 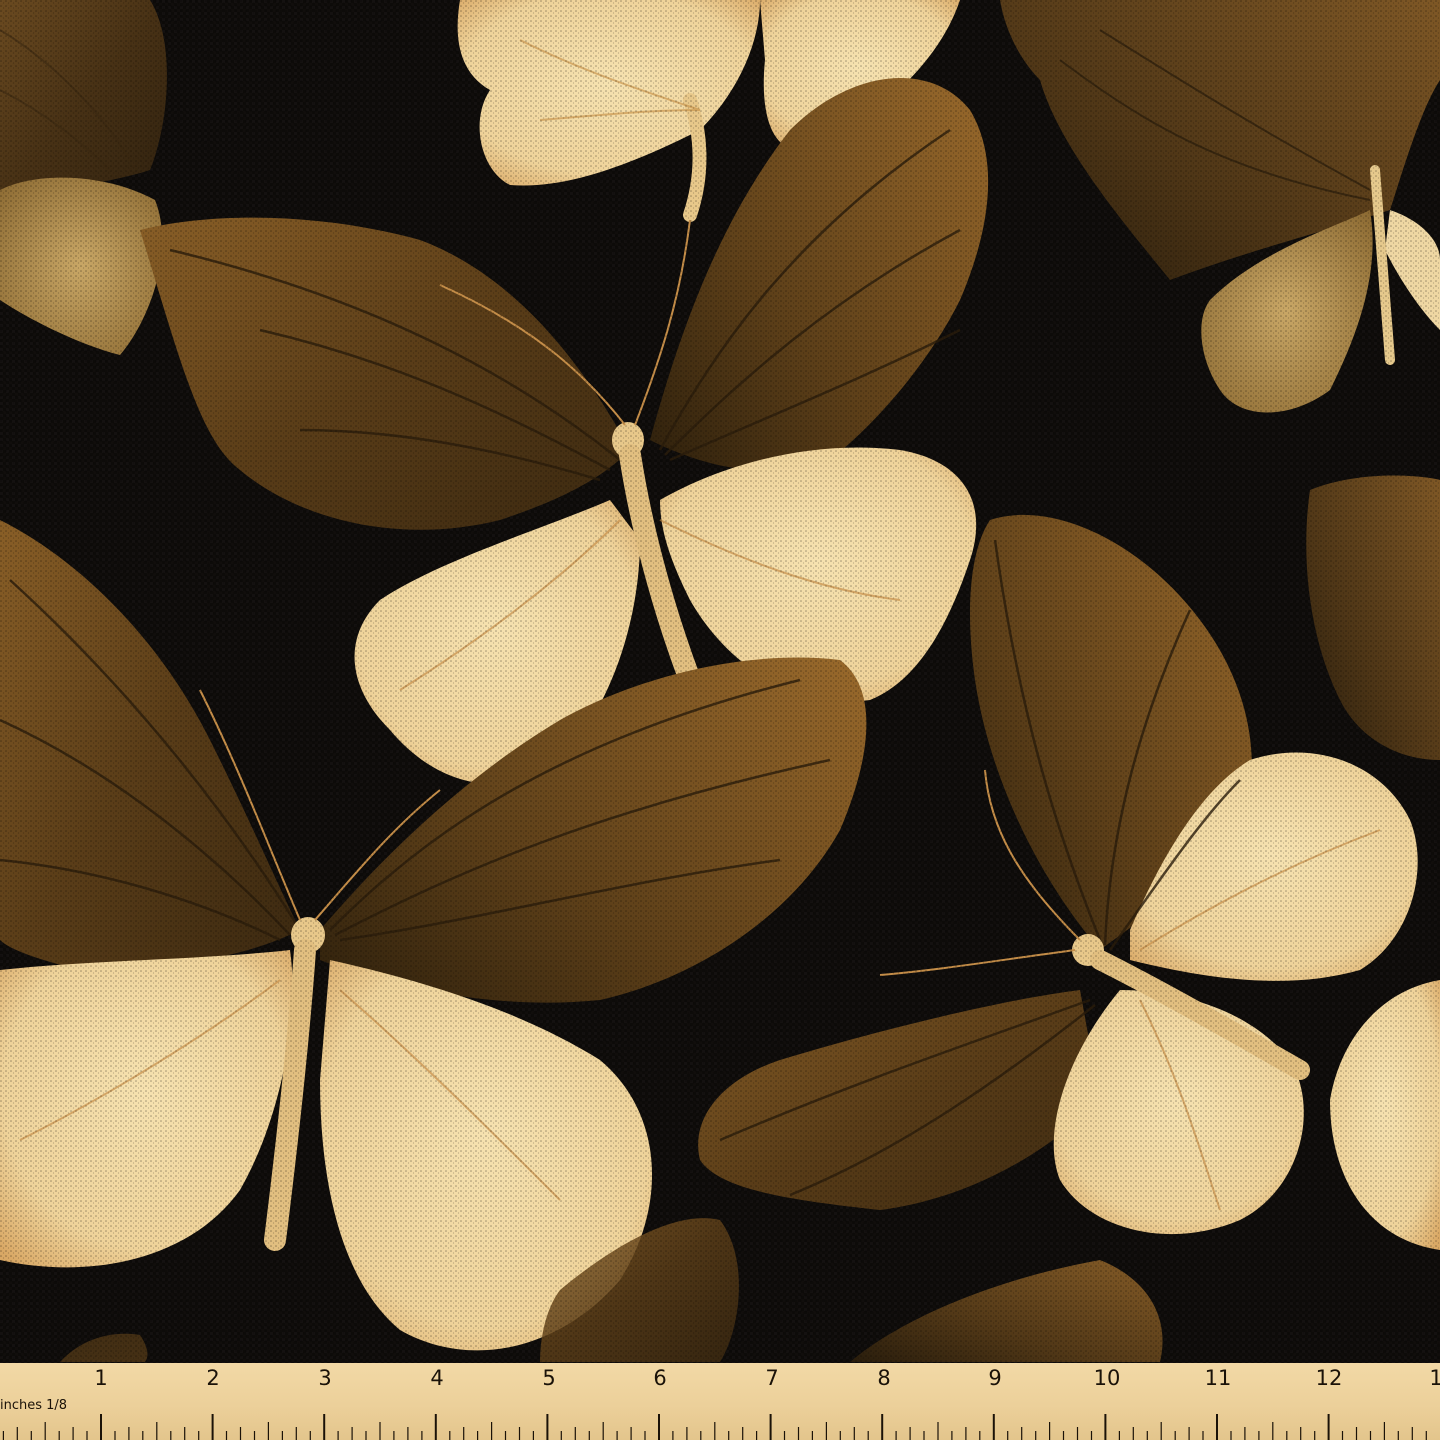 What do you see at coordinates (1218, 1378) in the screenshot?
I see `ruler-number-11: 11` at bounding box center [1218, 1378].